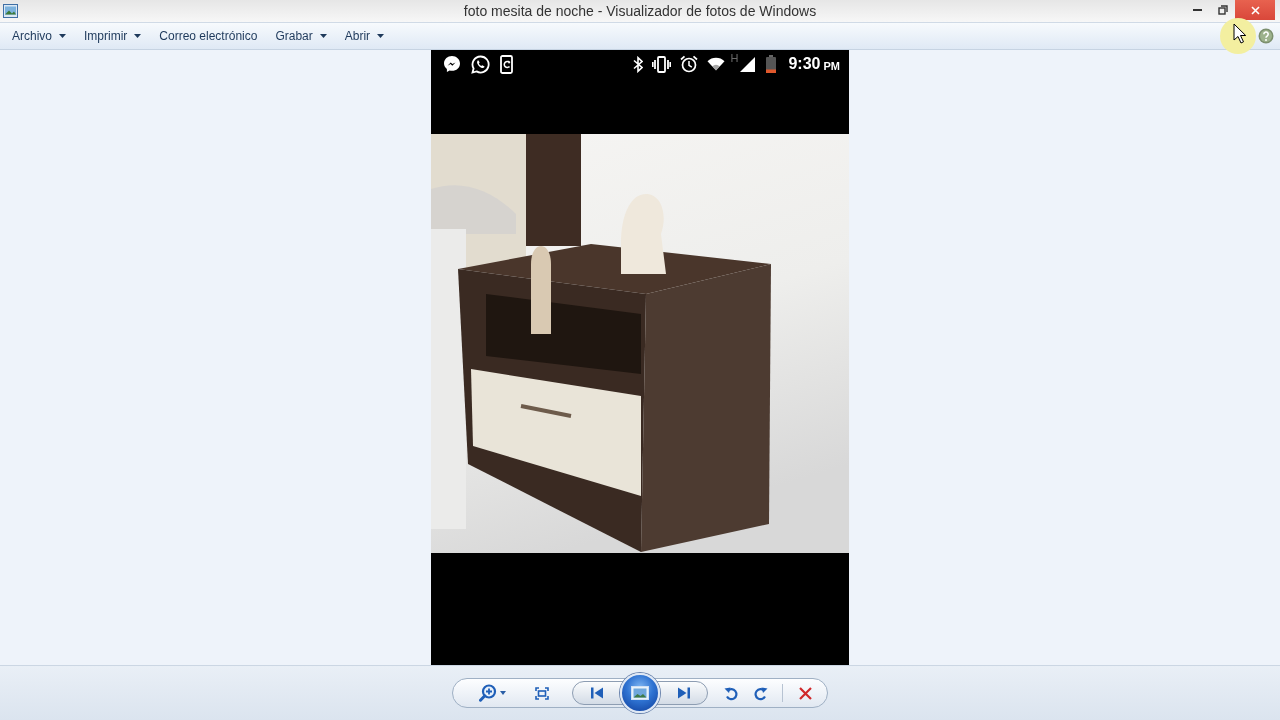  I want to click on picture-icon, so click(640, 693).